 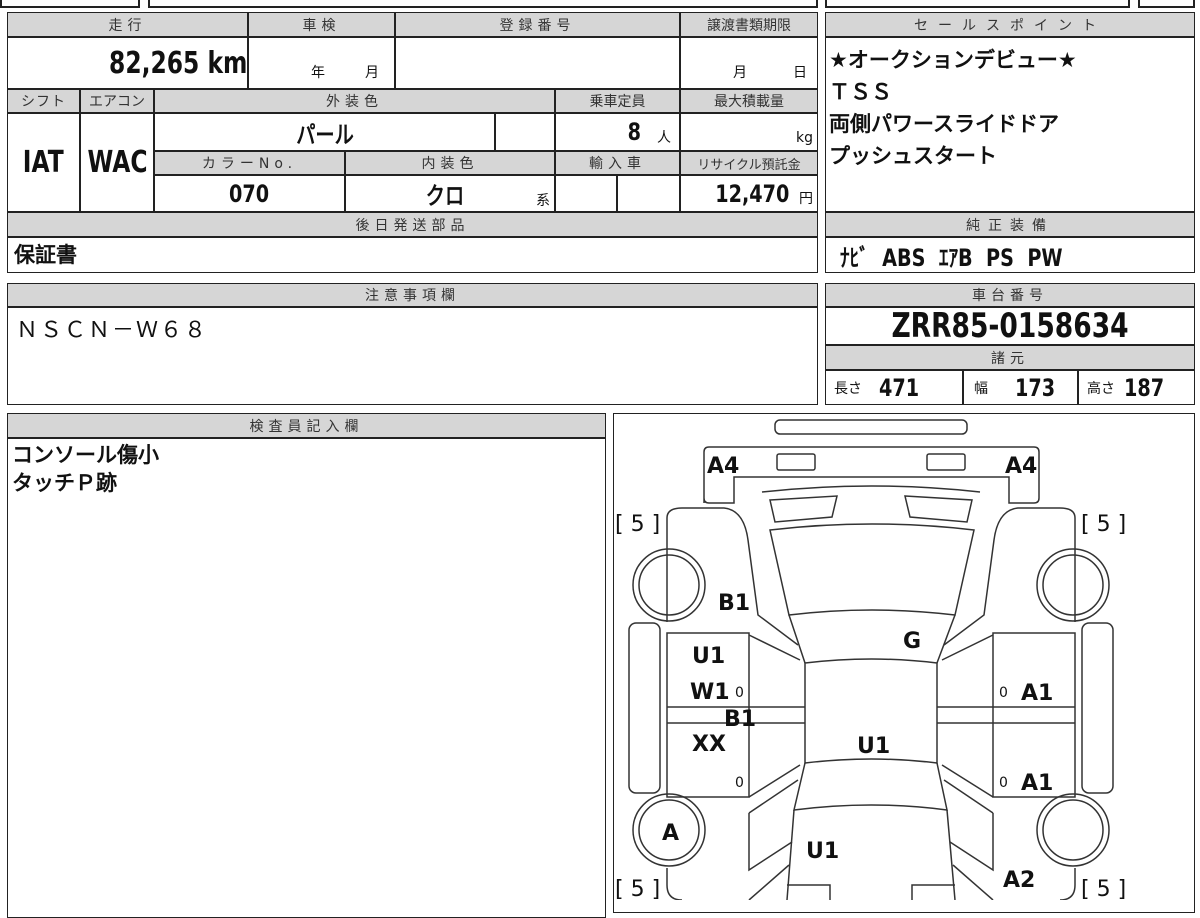 I want to click on chassis-number: ZRR85-0158634, so click(x=1010, y=326).